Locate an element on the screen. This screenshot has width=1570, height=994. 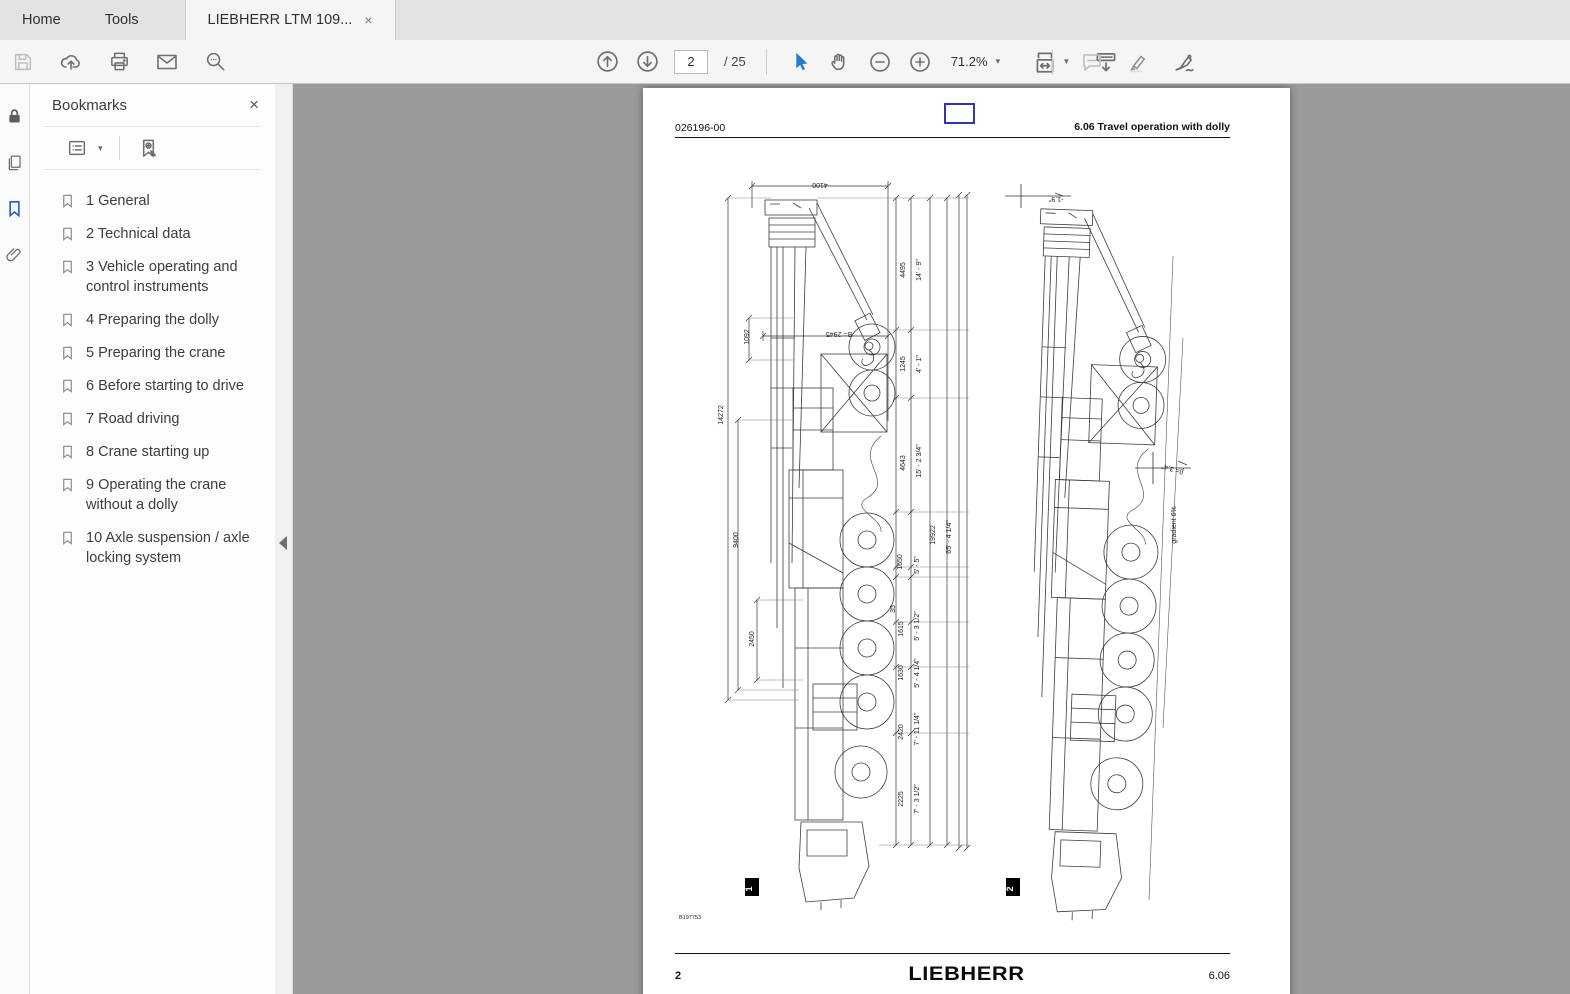
zoom-out-button is located at coordinates (880, 62).